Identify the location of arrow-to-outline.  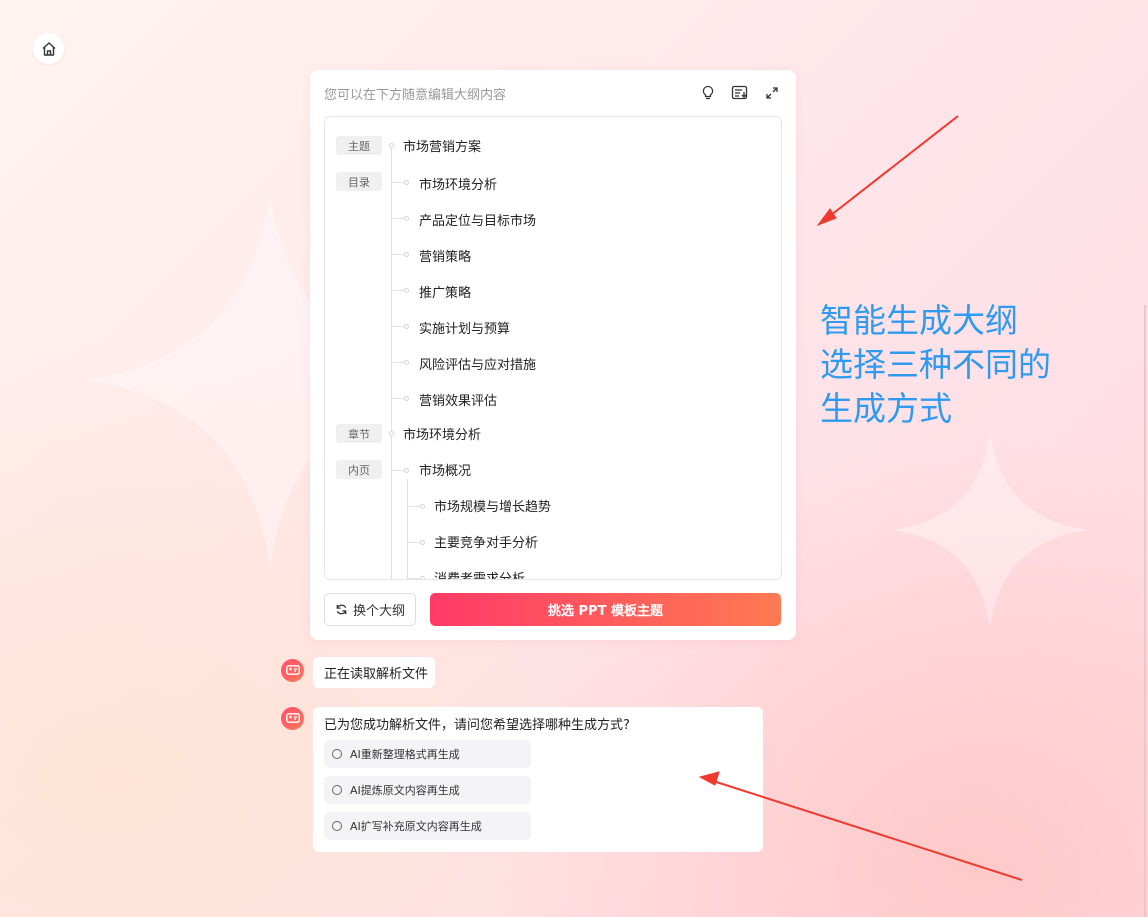
(887, 171).